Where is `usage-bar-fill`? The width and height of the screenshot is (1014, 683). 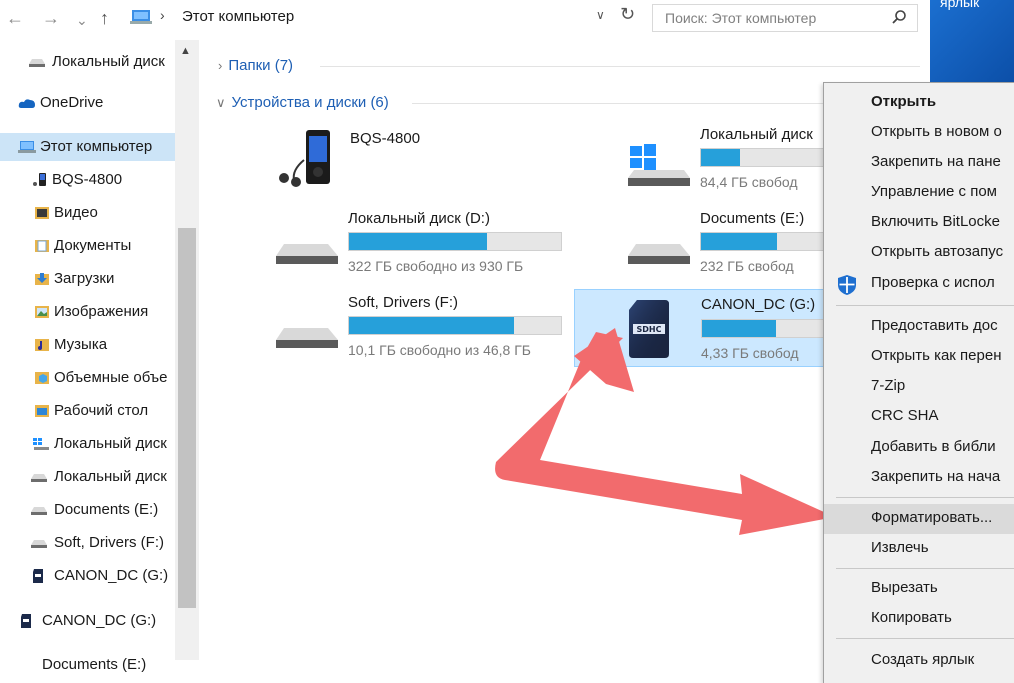 usage-bar-fill is located at coordinates (720, 157).